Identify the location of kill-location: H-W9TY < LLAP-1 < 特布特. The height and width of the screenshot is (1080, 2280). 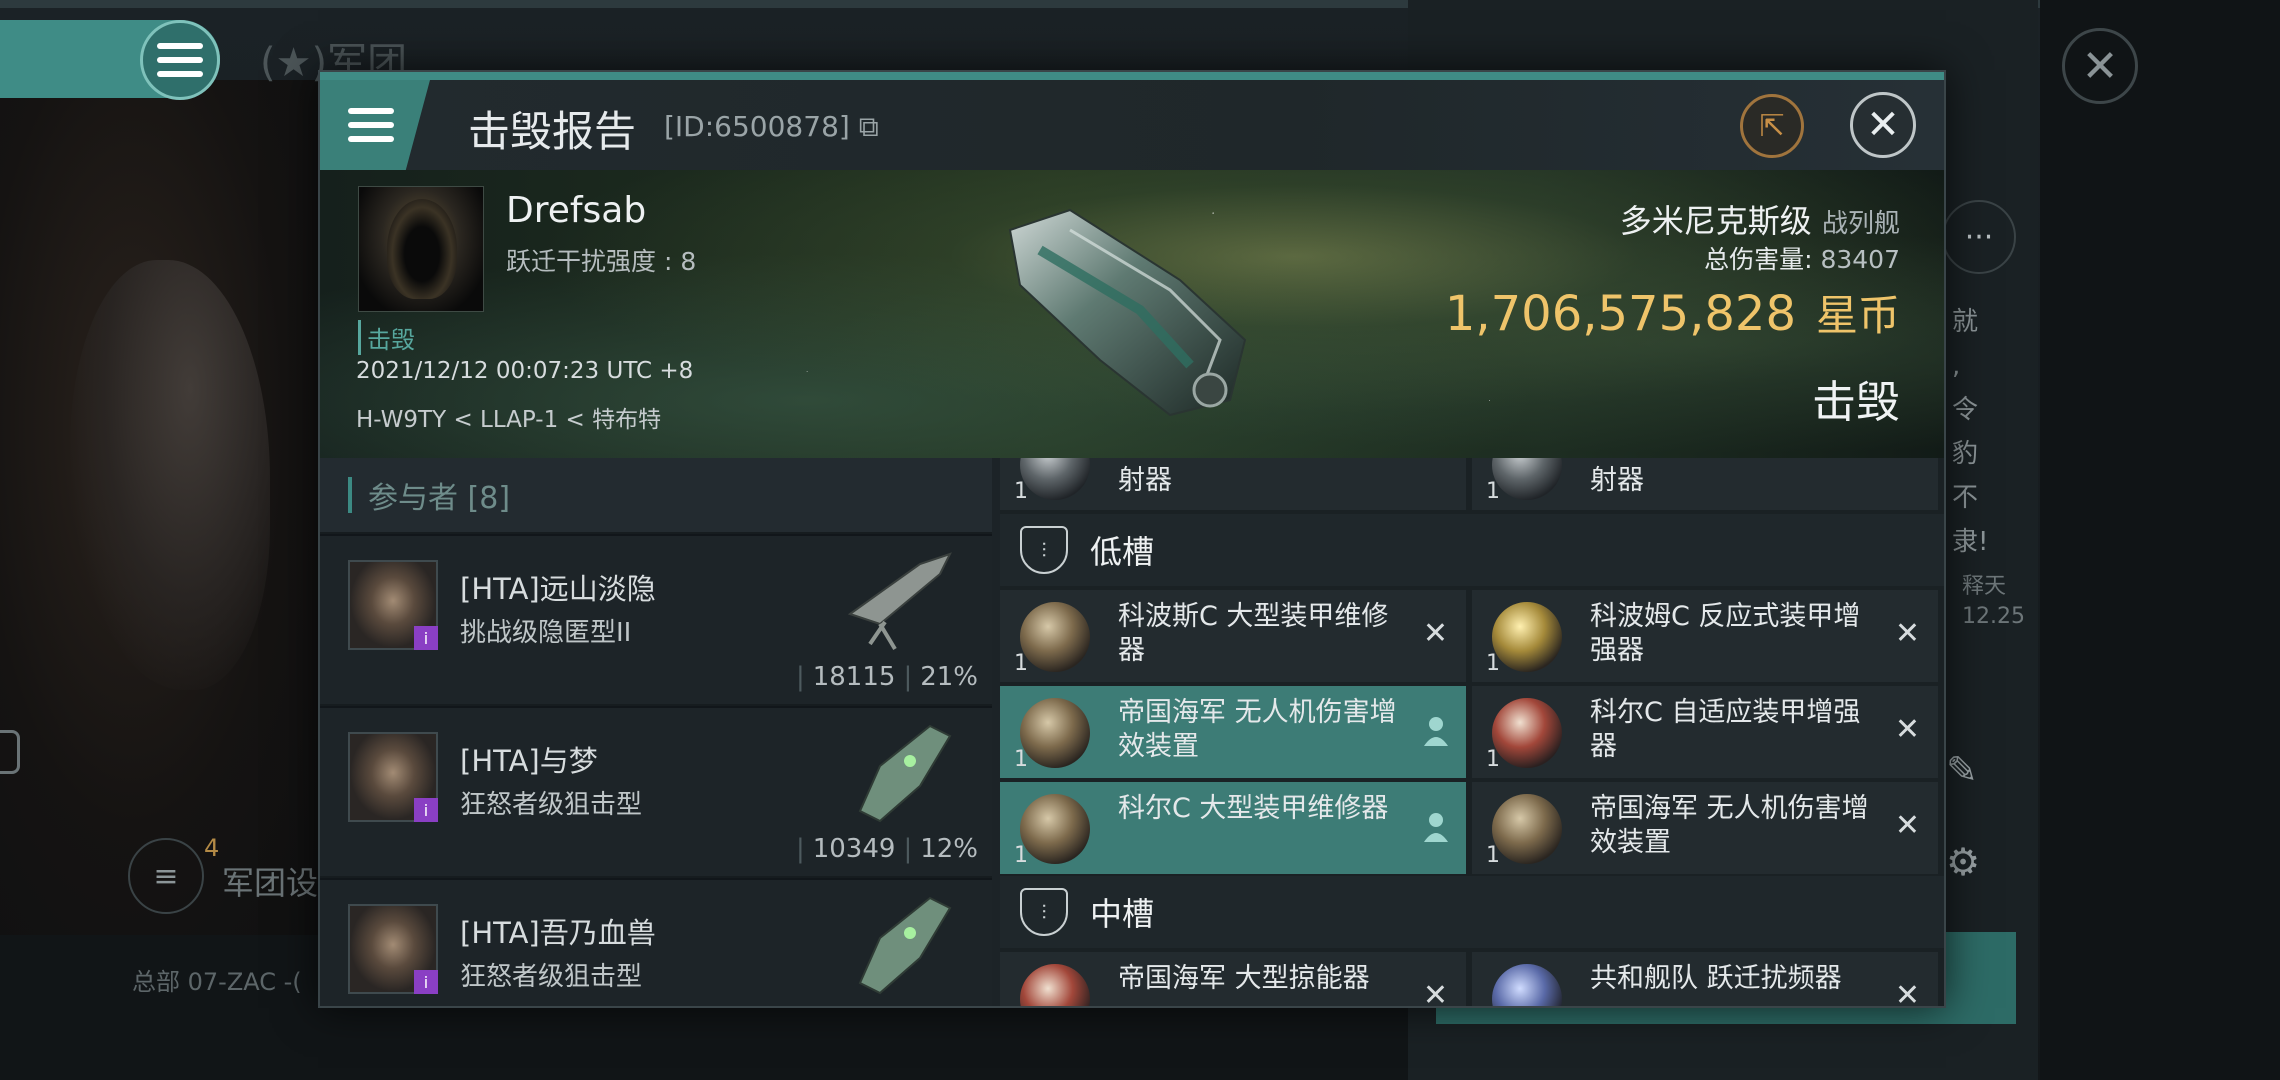
(508, 417).